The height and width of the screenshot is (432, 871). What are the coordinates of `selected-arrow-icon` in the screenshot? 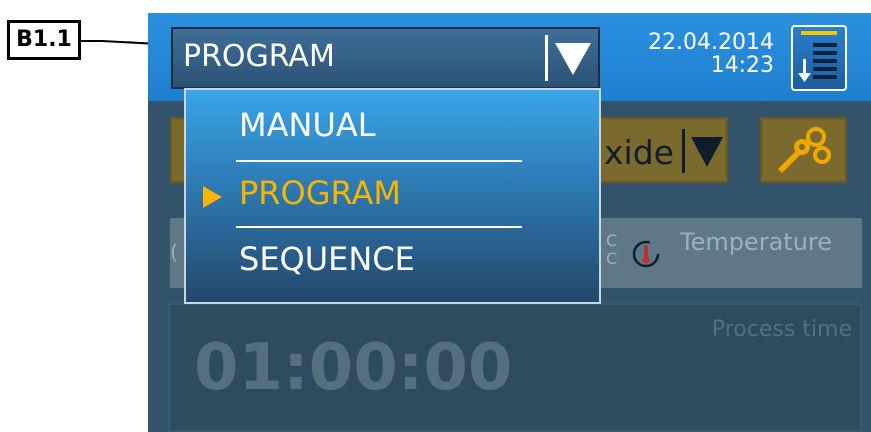 It's located at (212, 197).